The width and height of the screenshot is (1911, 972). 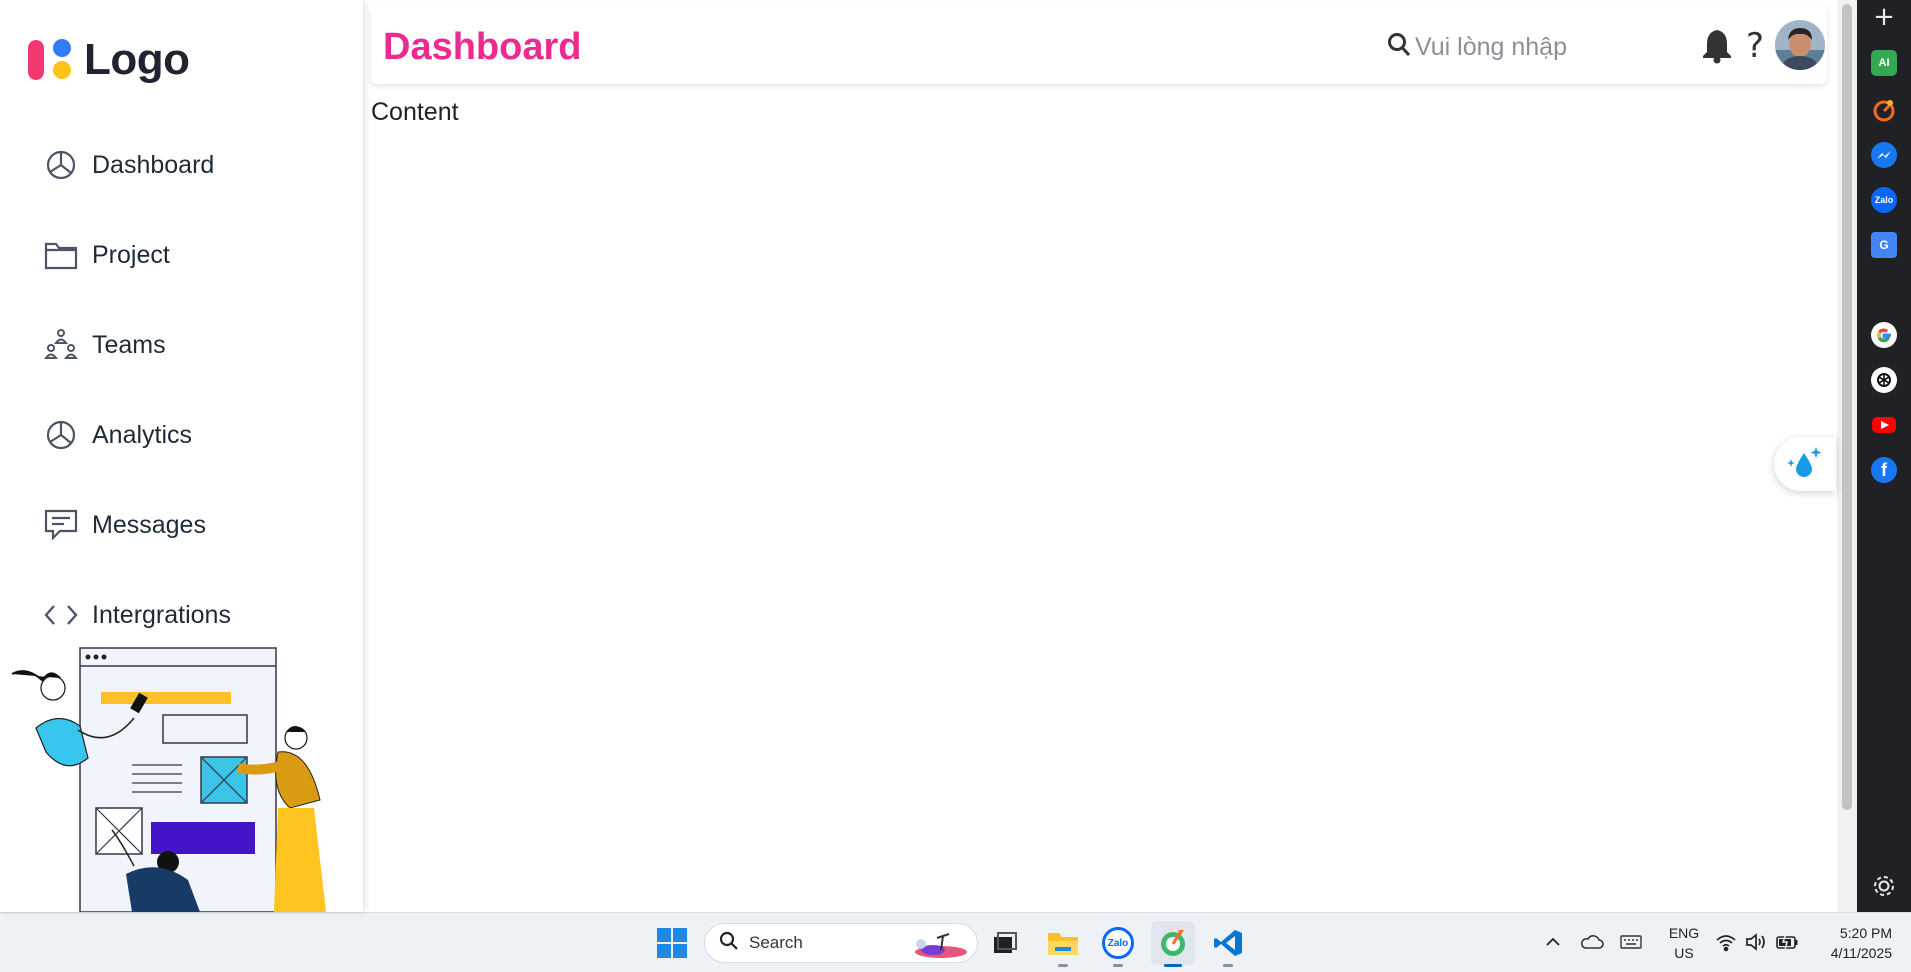 I want to click on help-icon: ?, so click(x=1755, y=46).